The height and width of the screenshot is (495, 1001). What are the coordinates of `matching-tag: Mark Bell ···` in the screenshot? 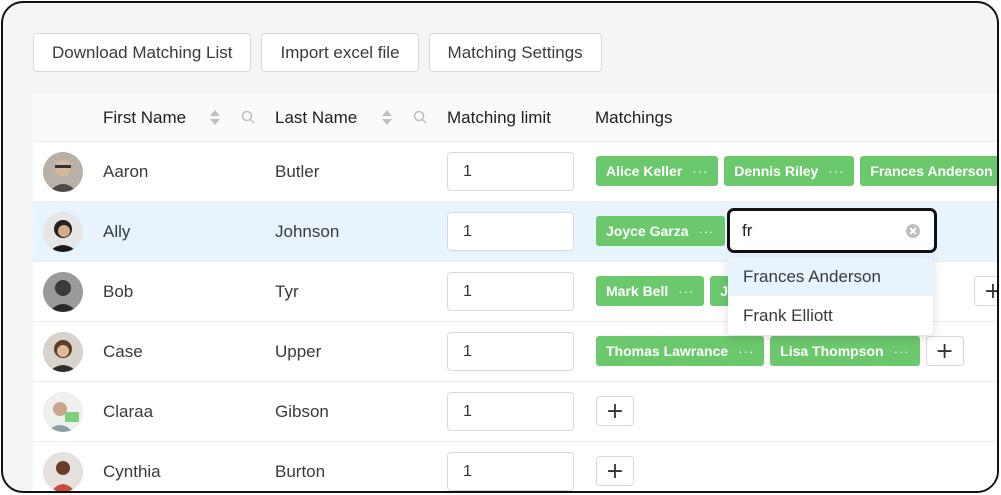 It's located at (650, 291).